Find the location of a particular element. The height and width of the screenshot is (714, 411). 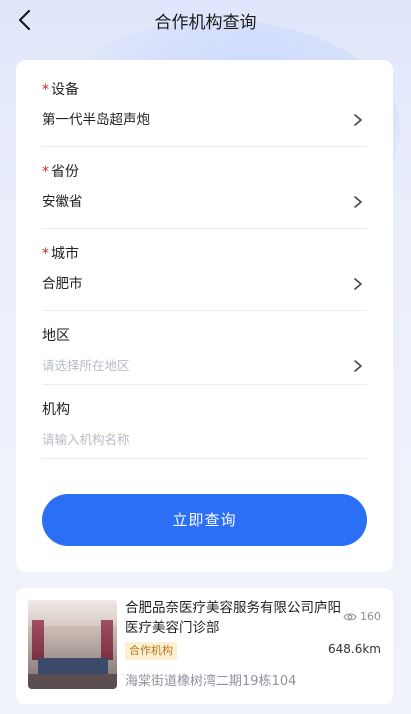

institution-photo is located at coordinates (72, 644).